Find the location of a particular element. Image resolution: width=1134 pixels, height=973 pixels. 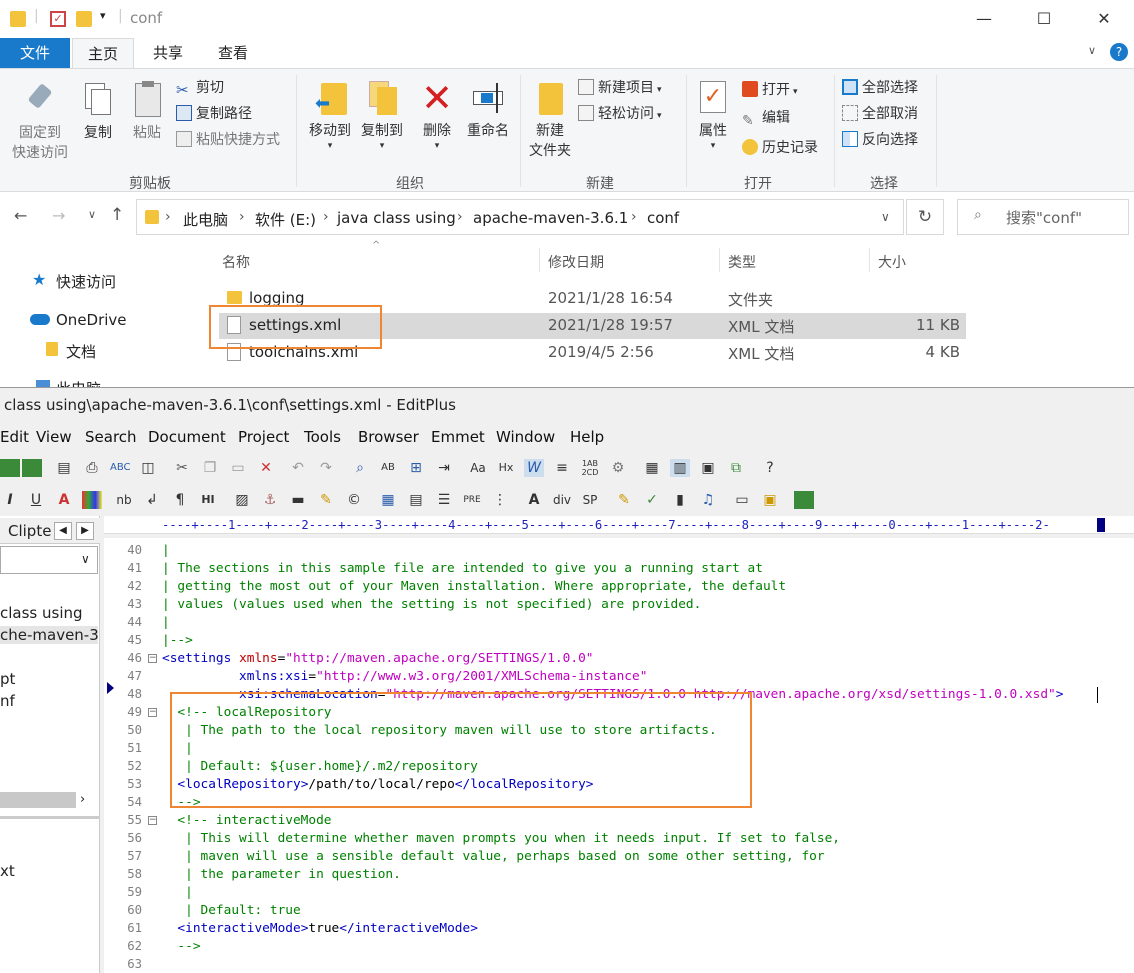

media-icon: ▮ is located at coordinates (680, 500).